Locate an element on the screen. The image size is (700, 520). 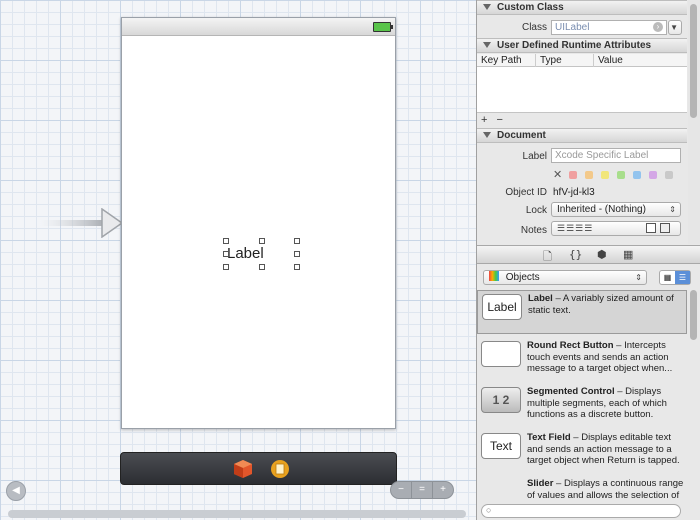
zoom-in-button: + is located at coordinates (443, 490).